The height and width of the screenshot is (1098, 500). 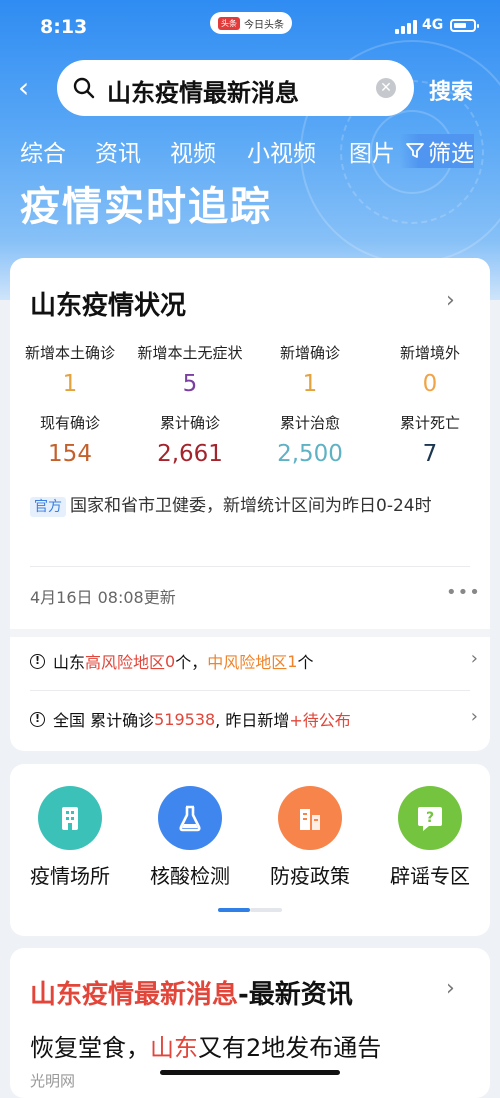 I want to click on filter-button: 筛选, so click(x=437, y=151).